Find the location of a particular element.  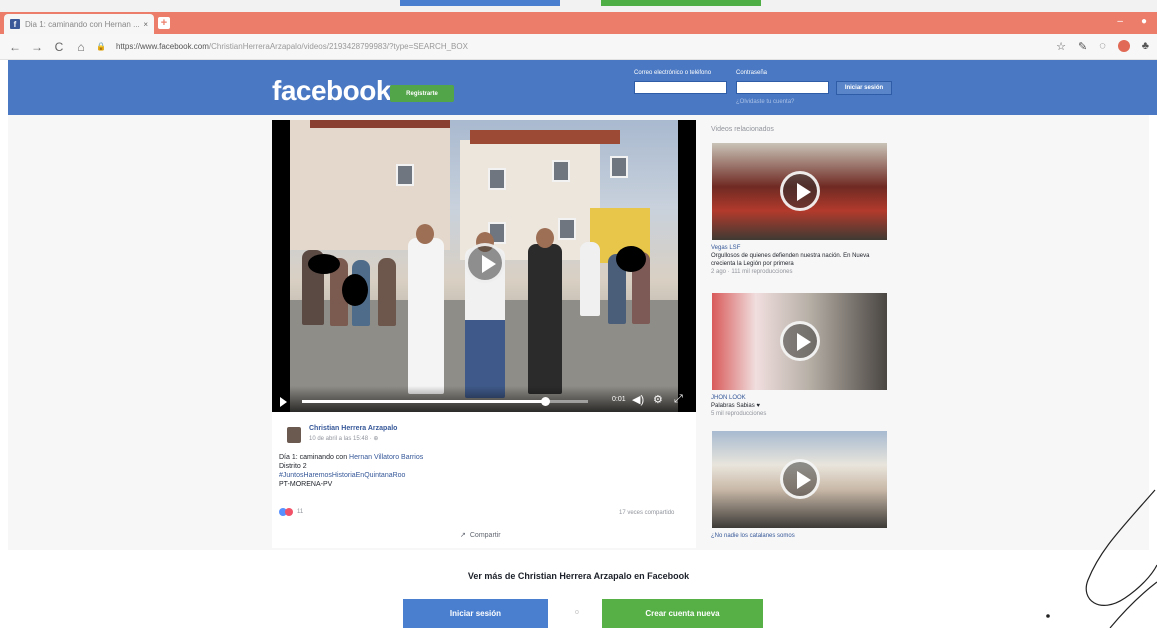

top-cut-create-button is located at coordinates (681, 3).